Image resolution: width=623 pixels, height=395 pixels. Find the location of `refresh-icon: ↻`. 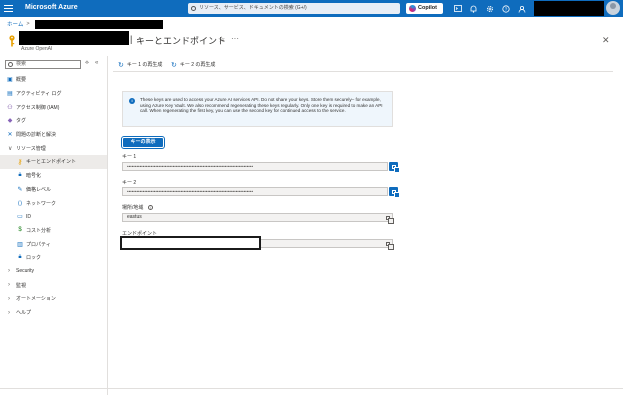

refresh-icon: ↻ is located at coordinates (174, 65).